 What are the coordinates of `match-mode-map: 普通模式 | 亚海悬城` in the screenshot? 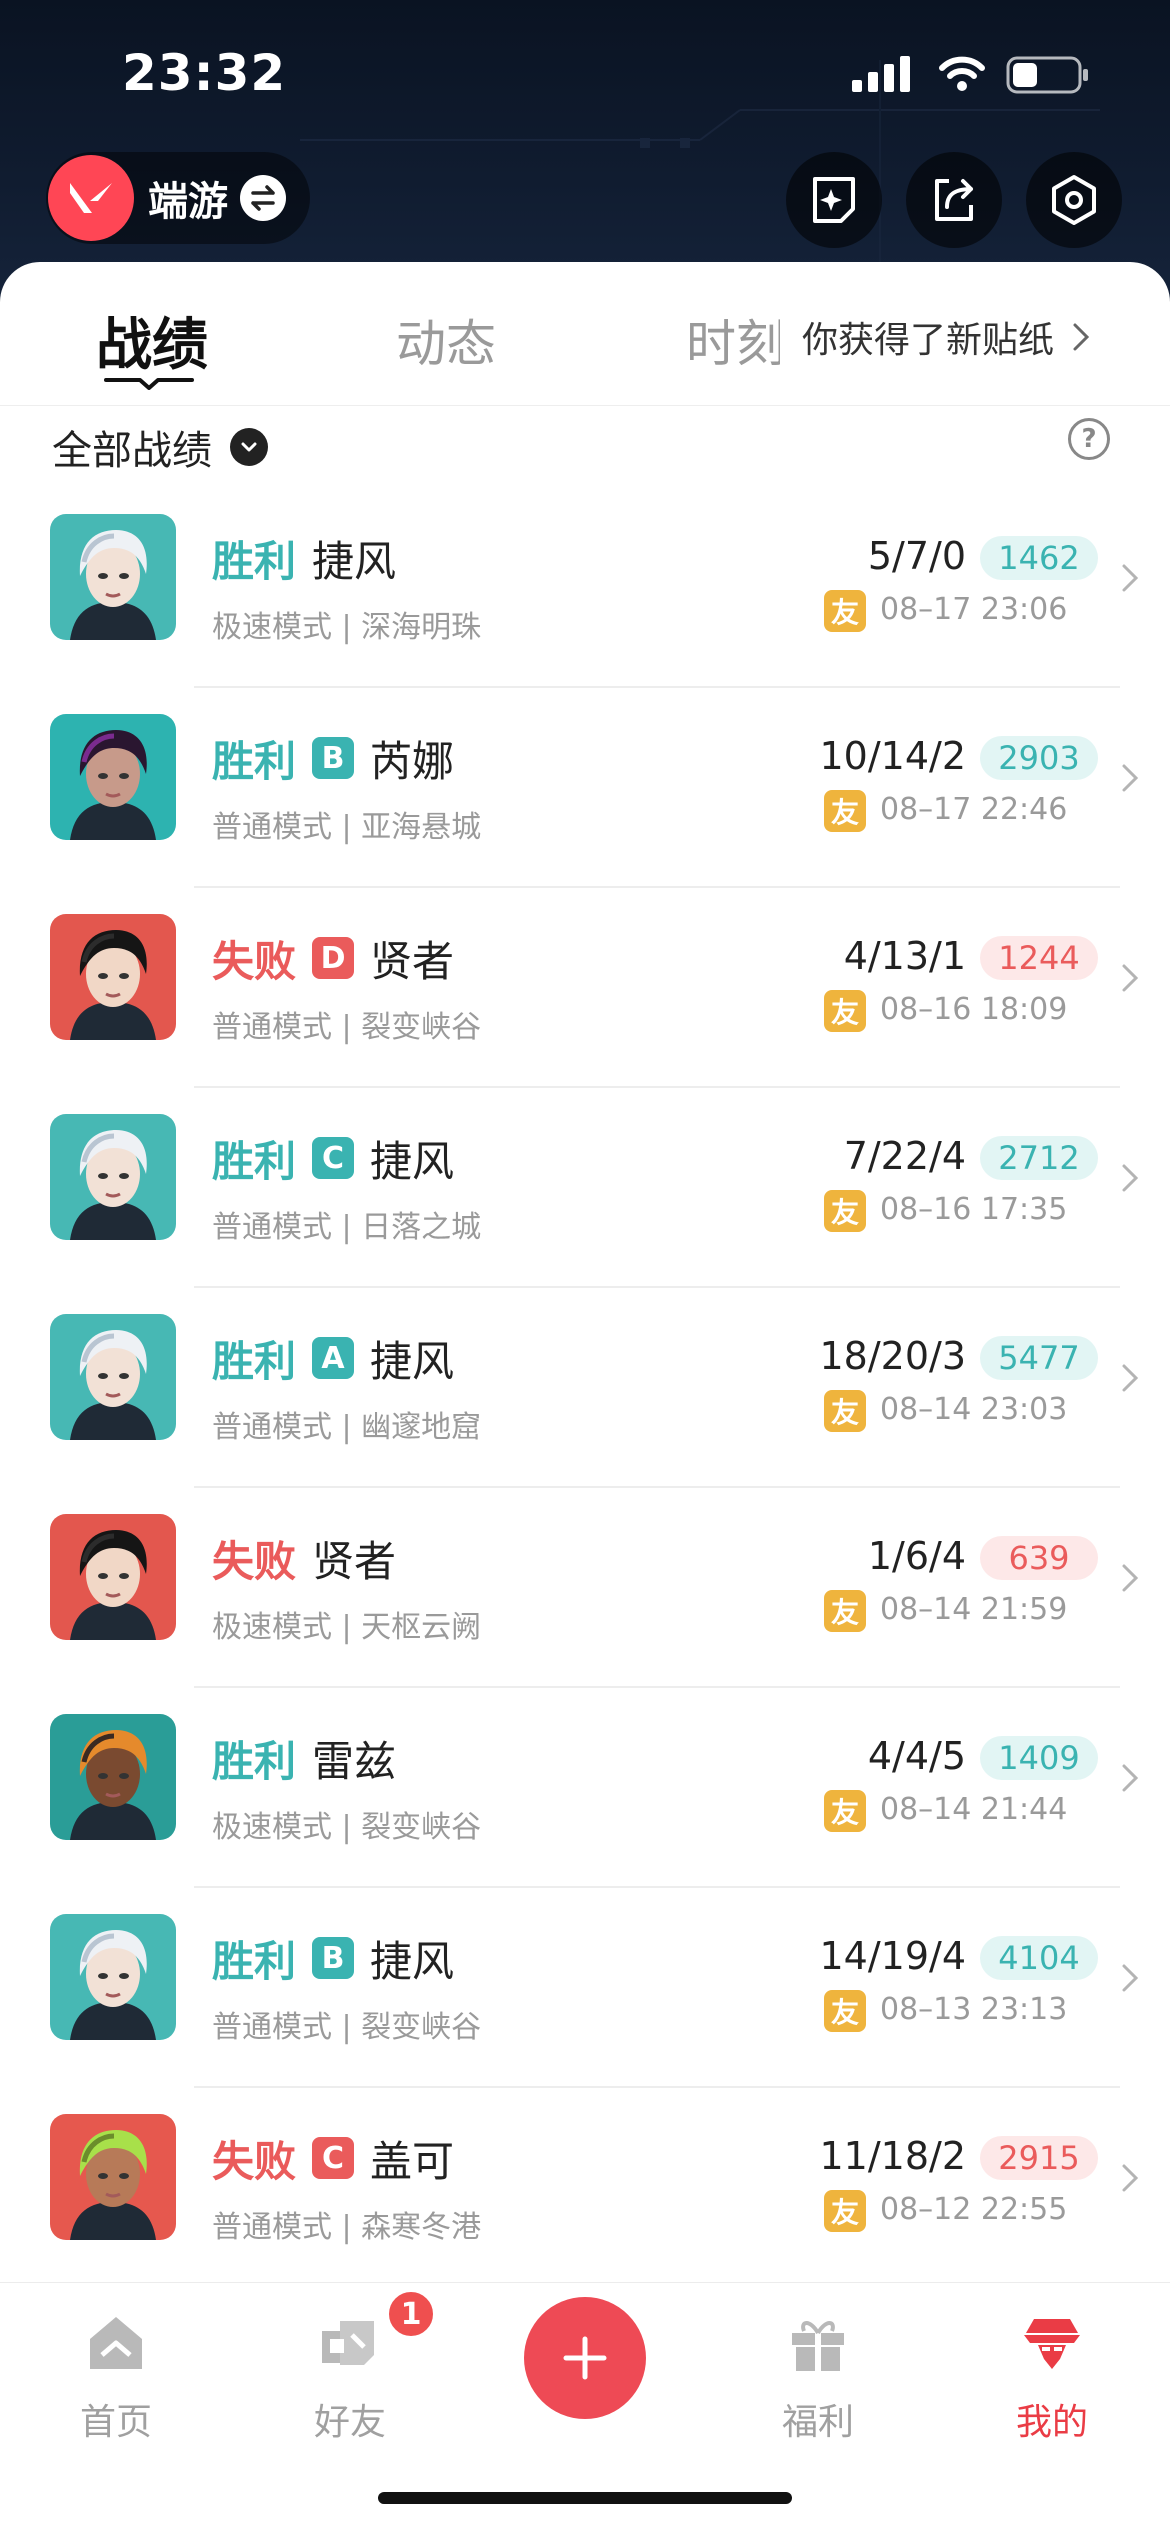 It's located at (347, 827).